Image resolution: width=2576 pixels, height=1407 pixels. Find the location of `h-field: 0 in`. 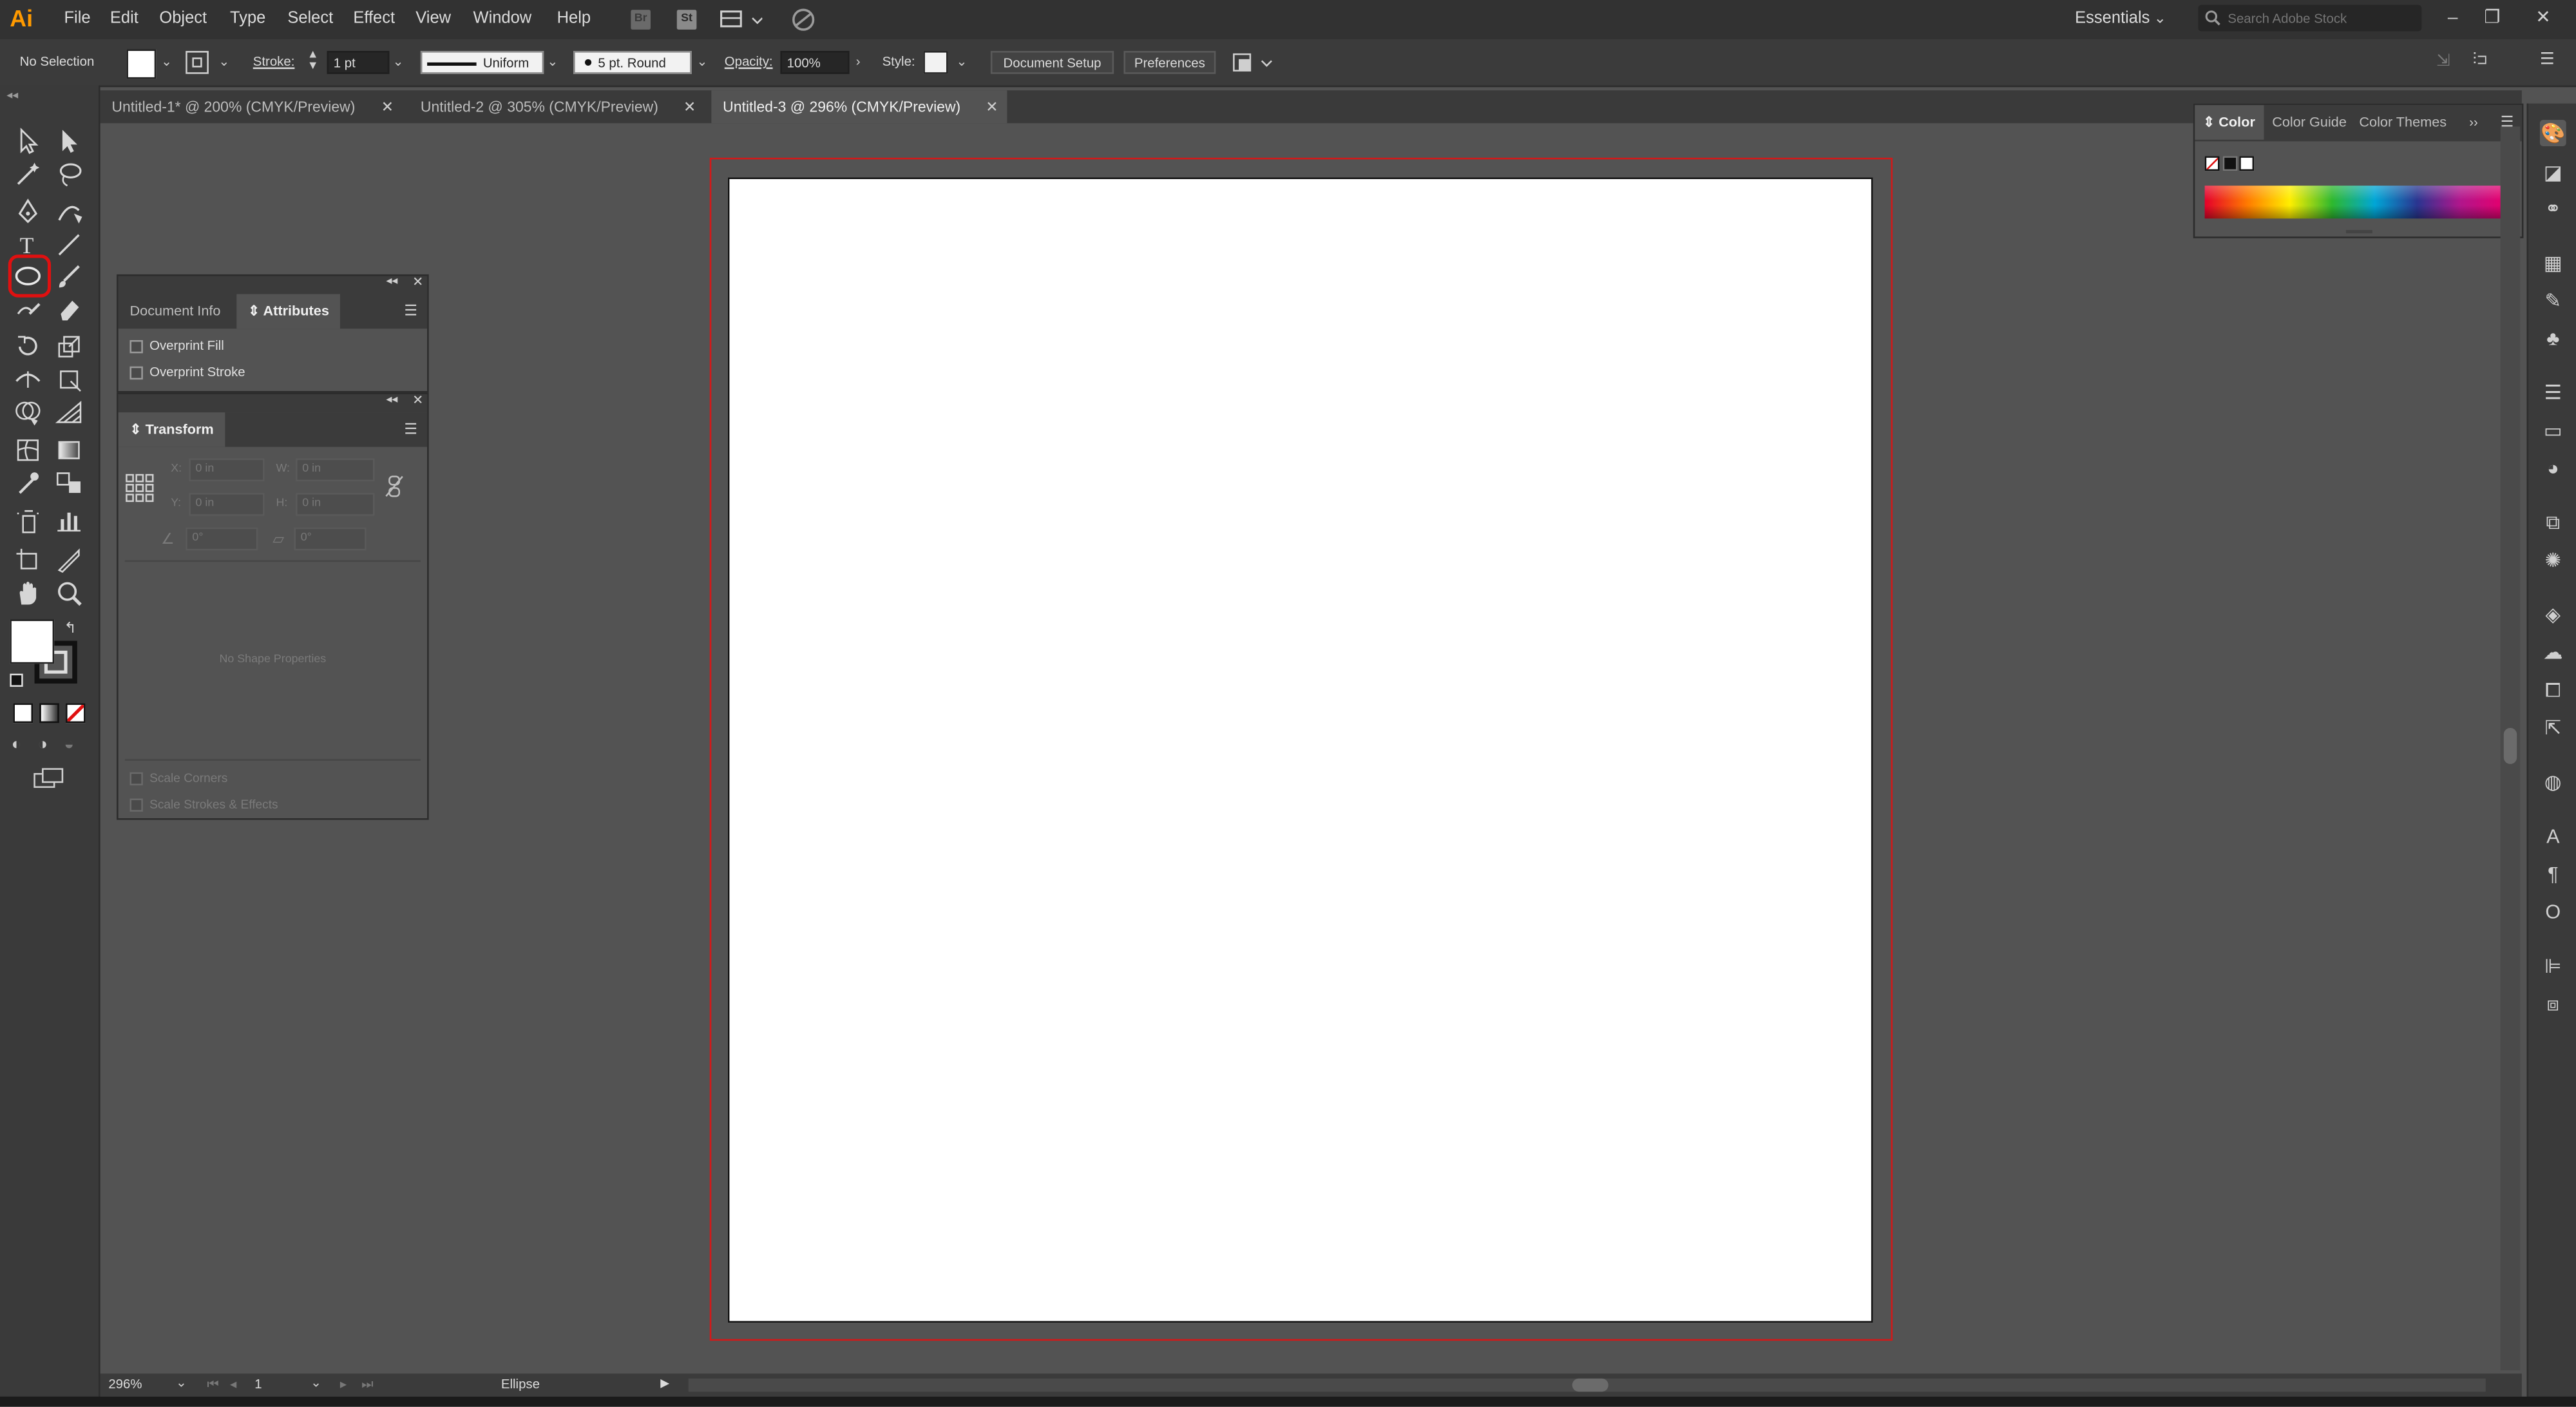

h-field: 0 in is located at coordinates (335, 505).